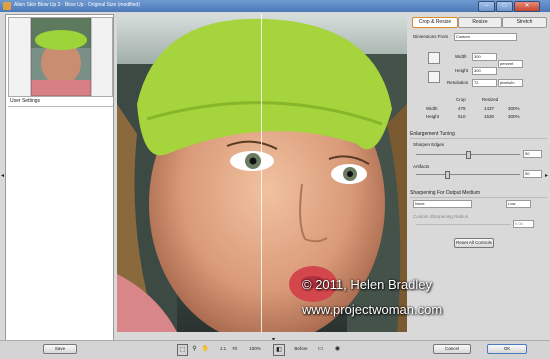 Image resolution: width=550 pixels, height=359 pixels. I want to click on artifact-slider-thumb, so click(448, 175).